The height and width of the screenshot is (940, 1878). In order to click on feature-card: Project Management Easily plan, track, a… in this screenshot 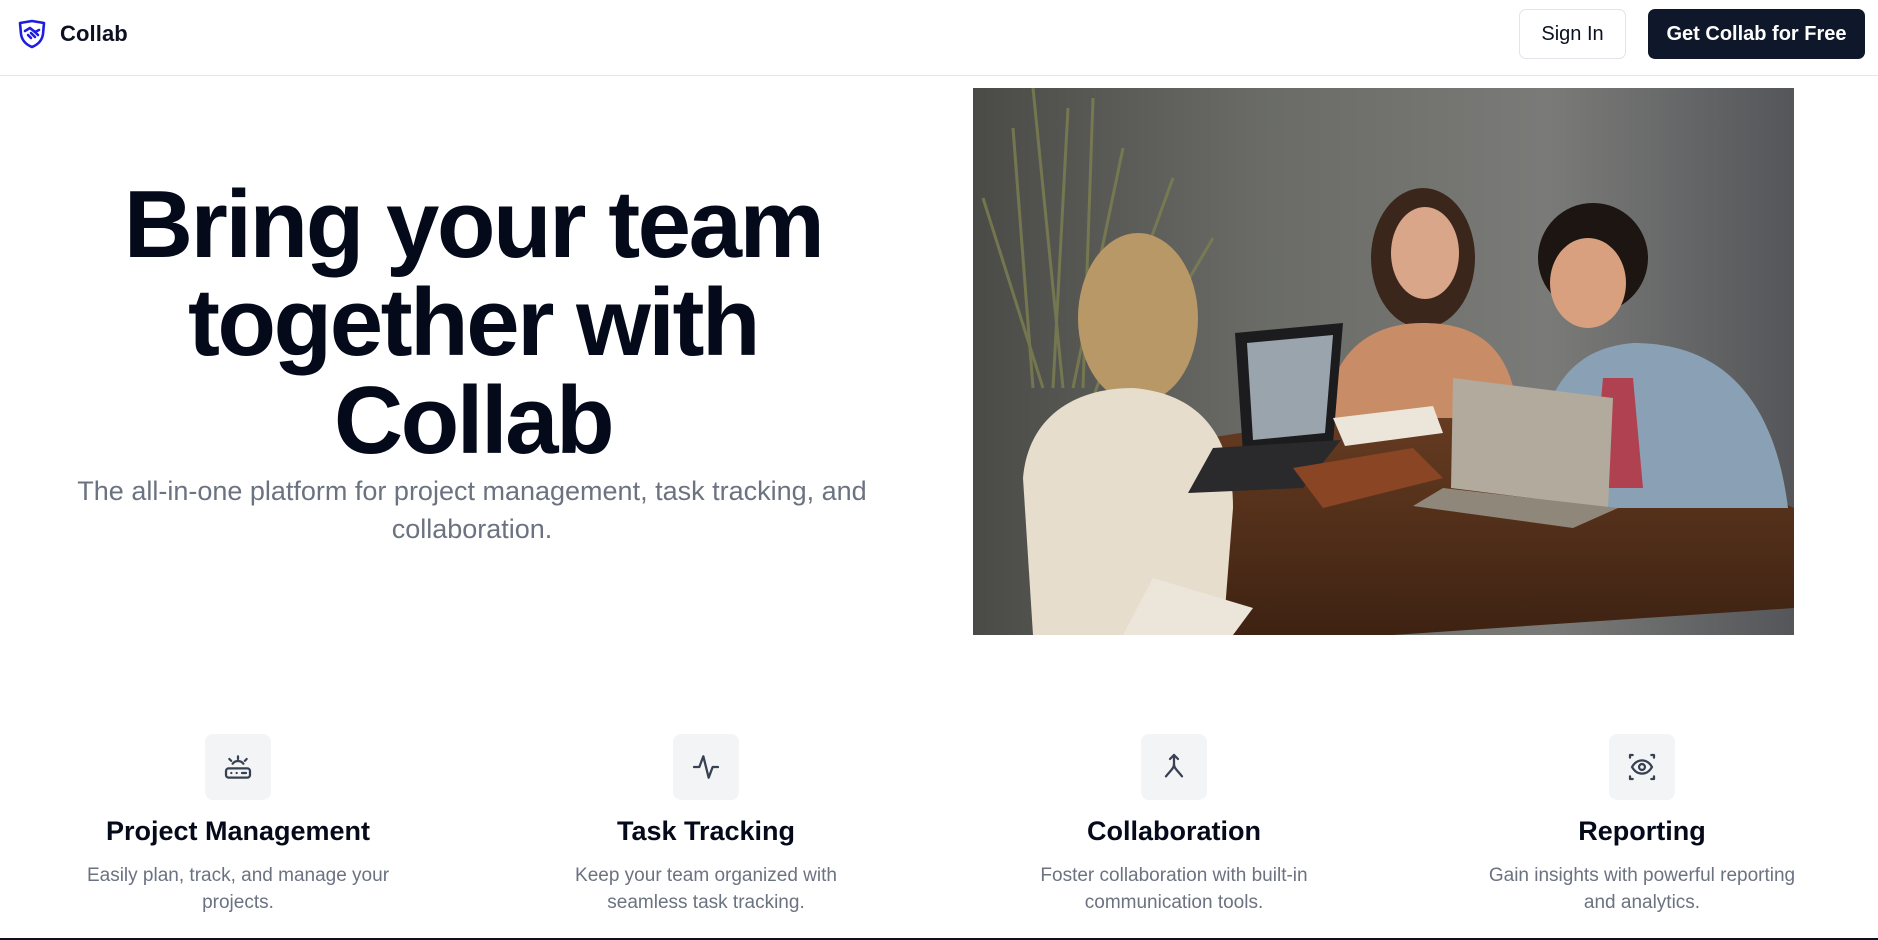, I will do `click(238, 825)`.